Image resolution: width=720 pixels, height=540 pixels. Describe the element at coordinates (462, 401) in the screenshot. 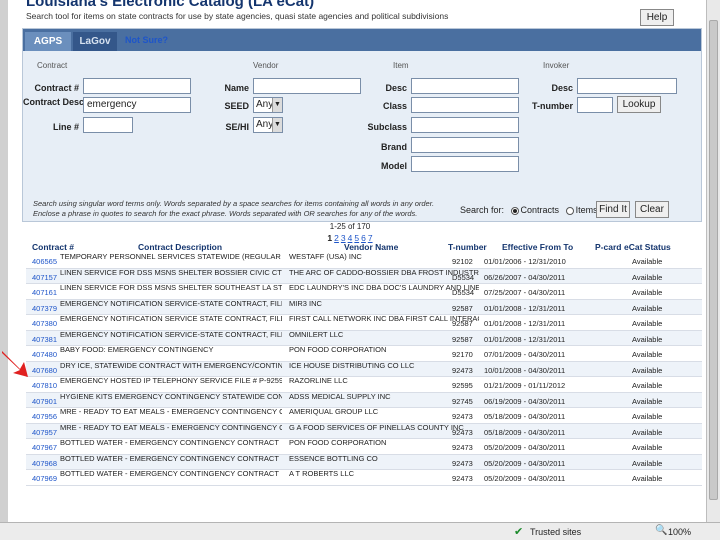

I see `tnumber: 92745` at that location.